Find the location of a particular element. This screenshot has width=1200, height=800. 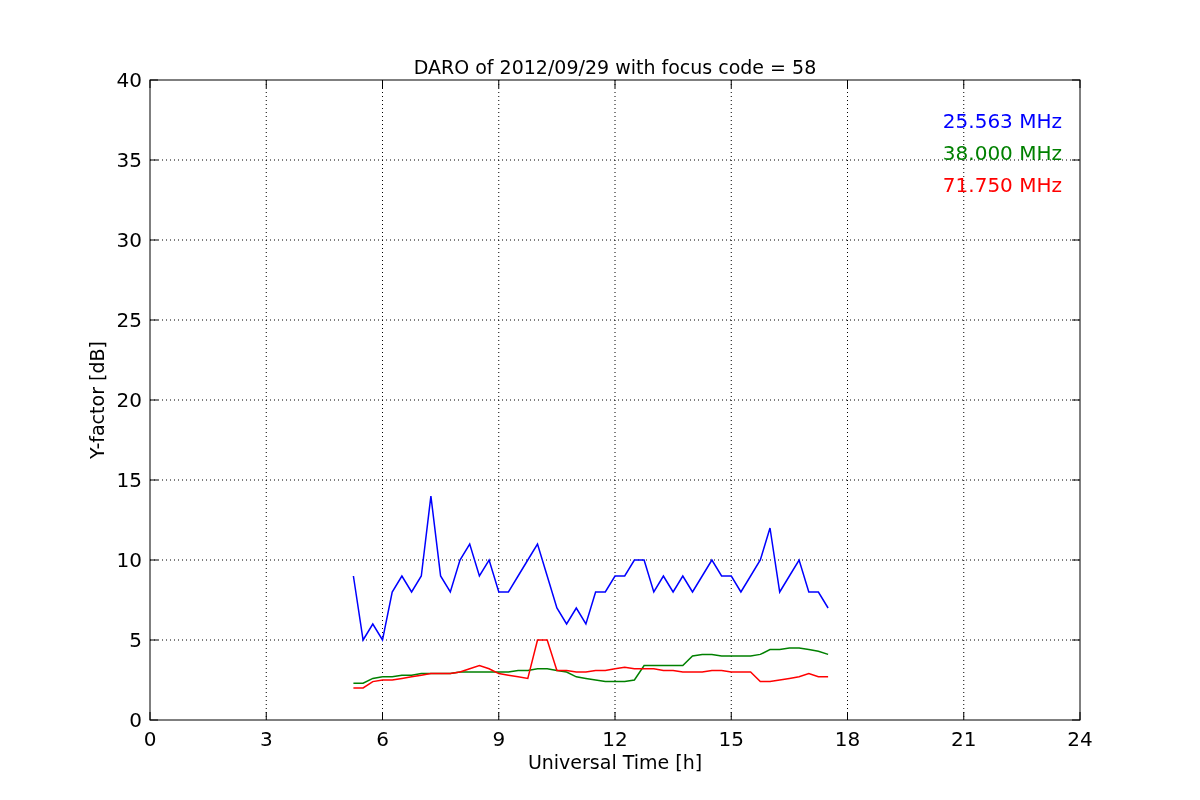

y-tick-label: 0 is located at coordinates (135, 720).